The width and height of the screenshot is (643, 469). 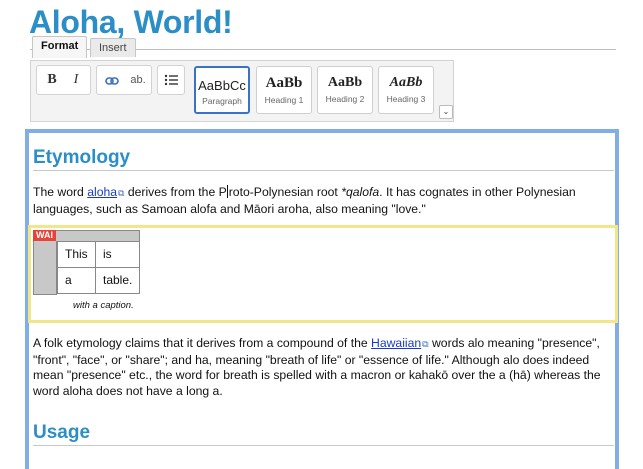 What do you see at coordinates (76, 80) in the screenshot?
I see `italic-button: I` at bounding box center [76, 80].